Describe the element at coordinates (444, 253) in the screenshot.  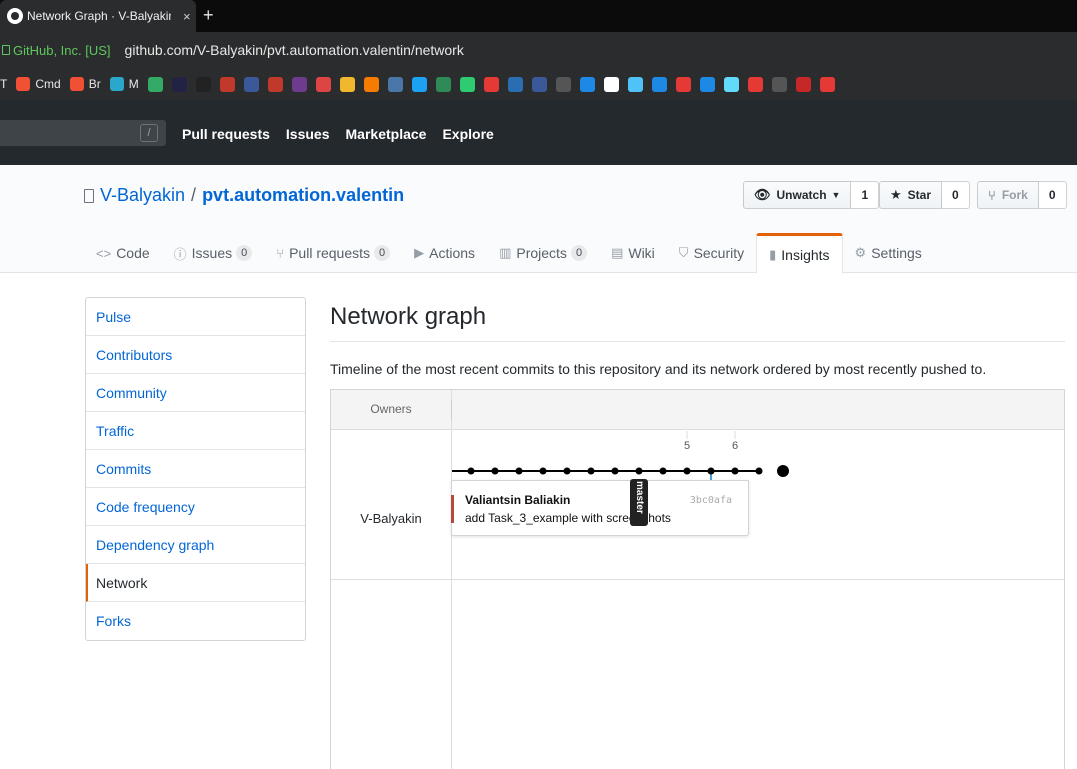
I see `tab-actions: ▶ Actions` at that location.